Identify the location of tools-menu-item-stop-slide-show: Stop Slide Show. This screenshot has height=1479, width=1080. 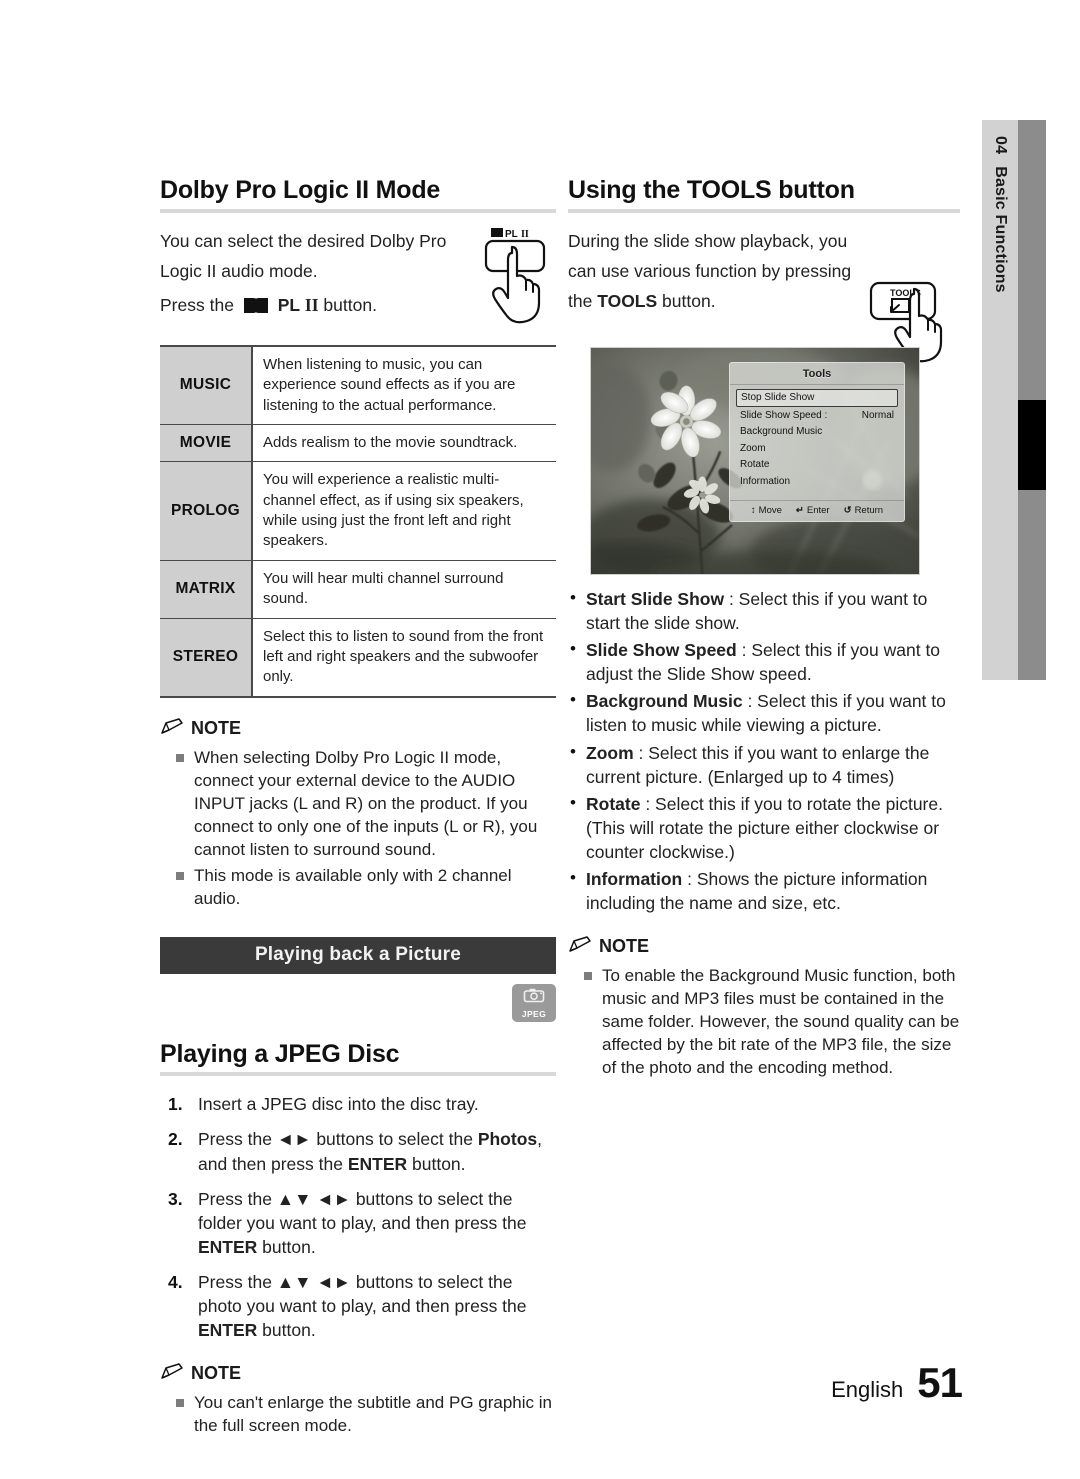
(817, 398).